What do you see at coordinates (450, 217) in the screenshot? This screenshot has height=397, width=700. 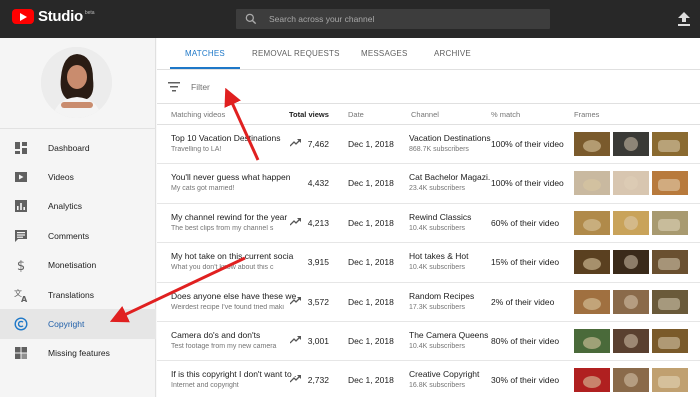 I see `channel-name: Rewind Classics` at bounding box center [450, 217].